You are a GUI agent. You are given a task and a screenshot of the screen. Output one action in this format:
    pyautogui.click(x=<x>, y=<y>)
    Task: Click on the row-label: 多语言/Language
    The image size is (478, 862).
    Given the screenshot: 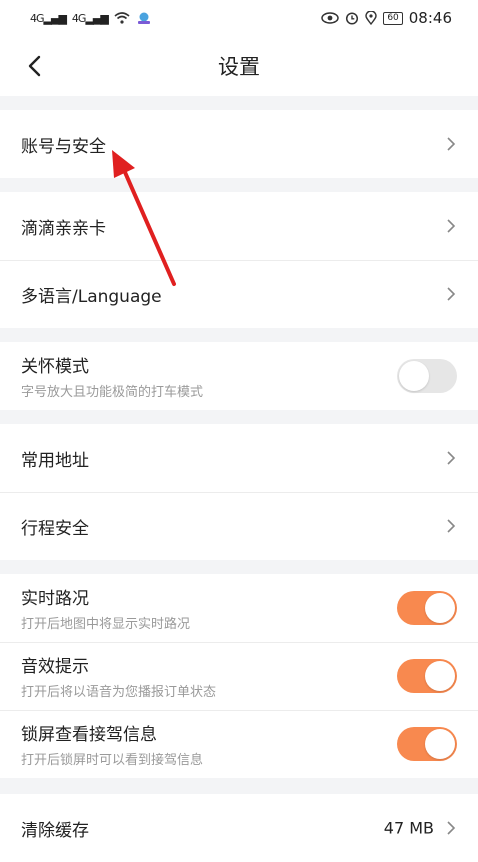 What is the action you would take?
    pyautogui.click(x=91, y=296)
    